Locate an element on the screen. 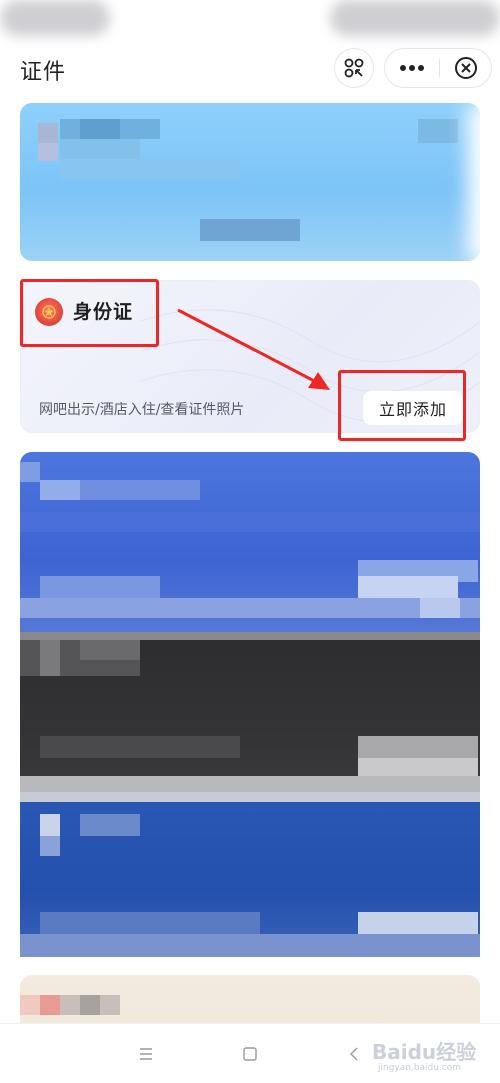  blur-mask is located at coordinates (474, 182).